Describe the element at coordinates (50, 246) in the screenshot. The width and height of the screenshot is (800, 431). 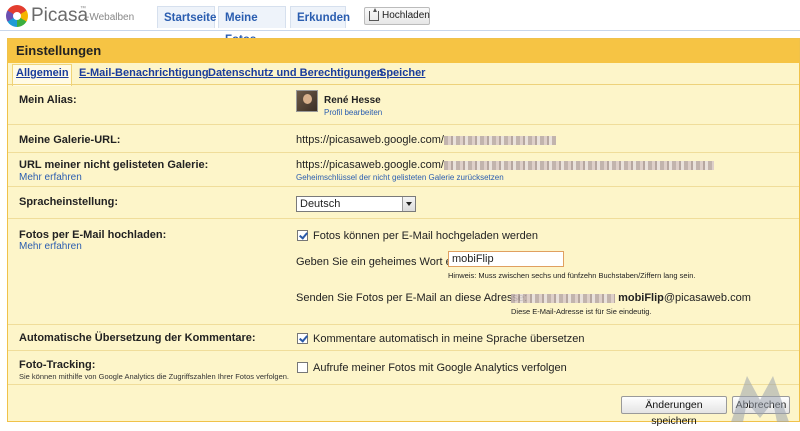
I see `email-learn-more-link: Mehr erfahren` at that location.